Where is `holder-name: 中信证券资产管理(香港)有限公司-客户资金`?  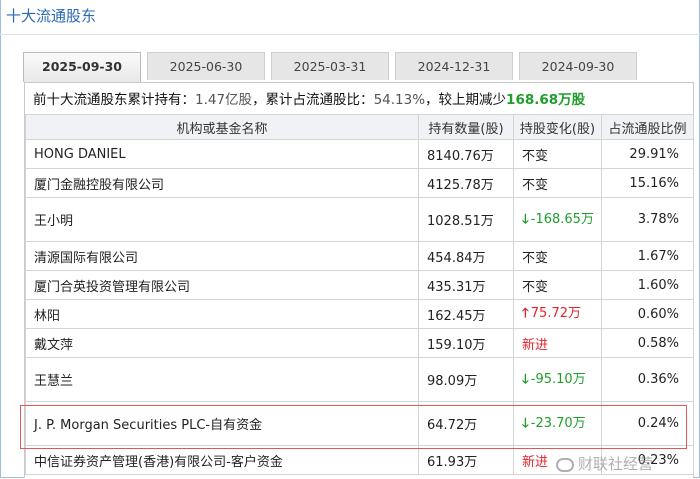 holder-name: 中信证券资产管理(香港)有限公司-客户资金 is located at coordinates (222, 460).